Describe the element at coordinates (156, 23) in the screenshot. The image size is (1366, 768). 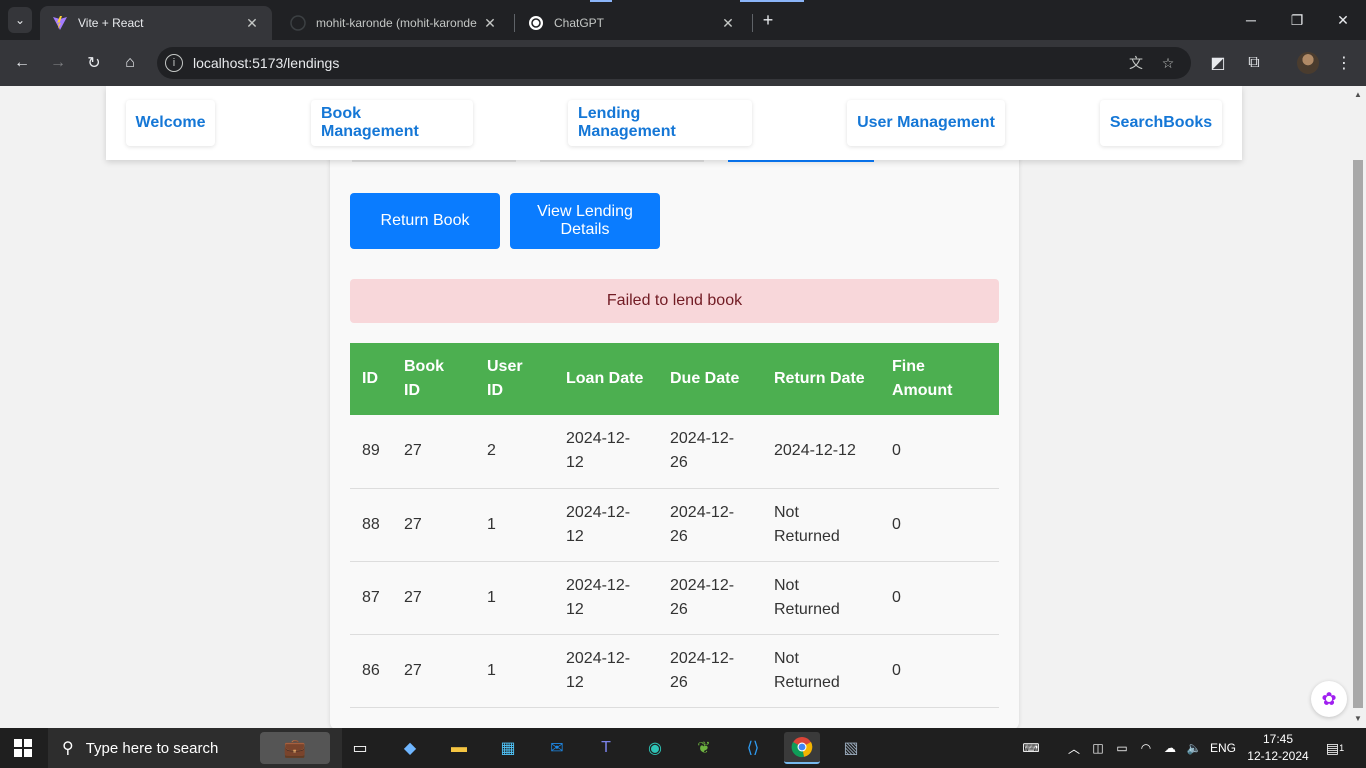
I see `tab-vite-react: Vite + React ✕` at that location.